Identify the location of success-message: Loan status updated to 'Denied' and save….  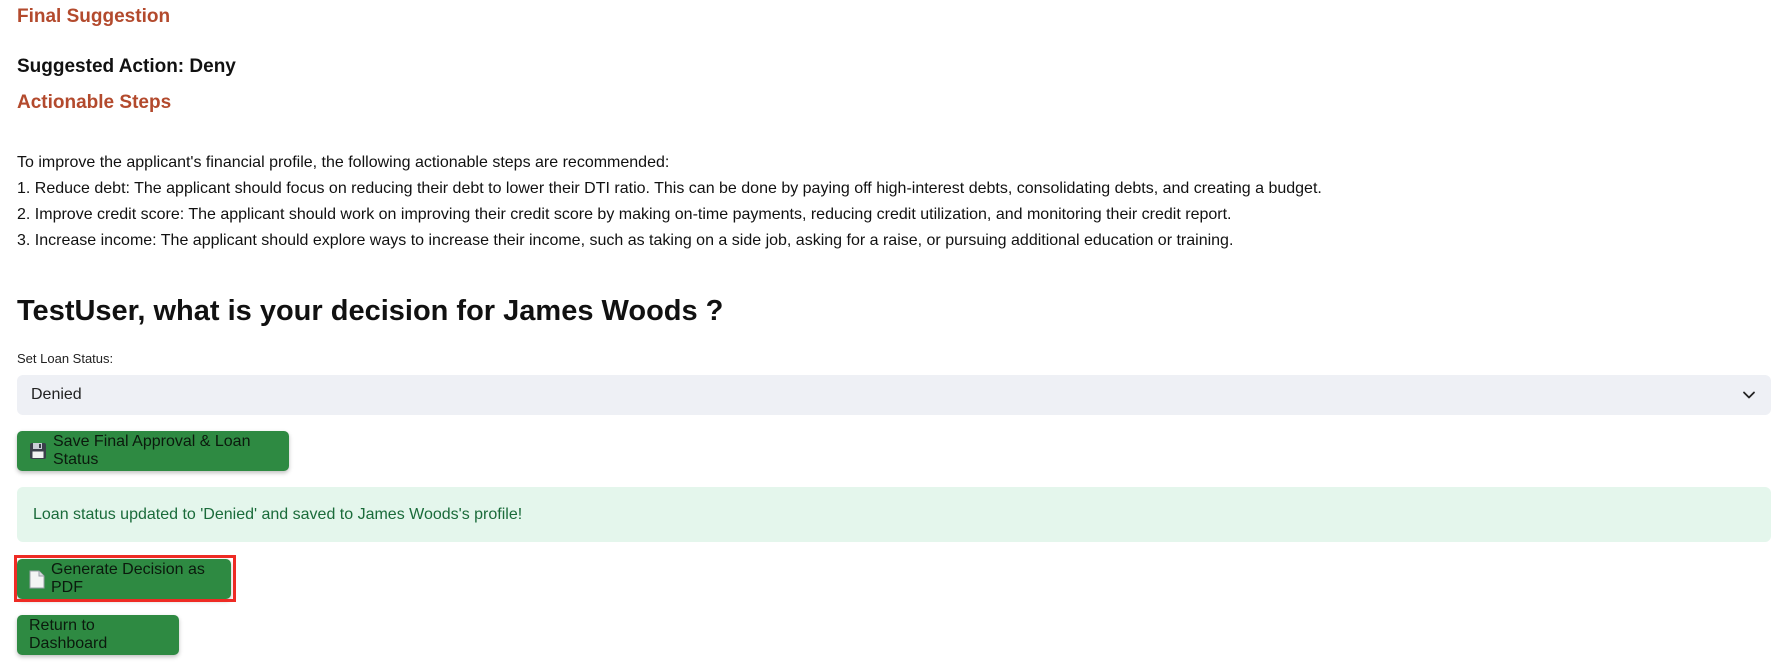
(894, 514).